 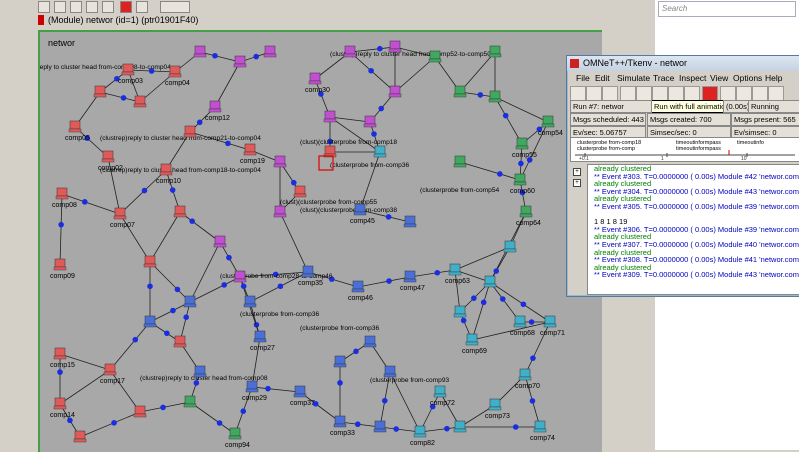 I want to click on menu-file: File, so click(x=583, y=78).